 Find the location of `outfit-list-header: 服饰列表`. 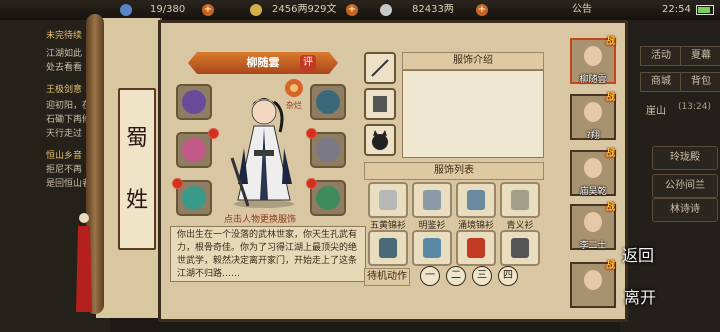

outfit-list-header: 服饰列表 is located at coordinates (454, 171).